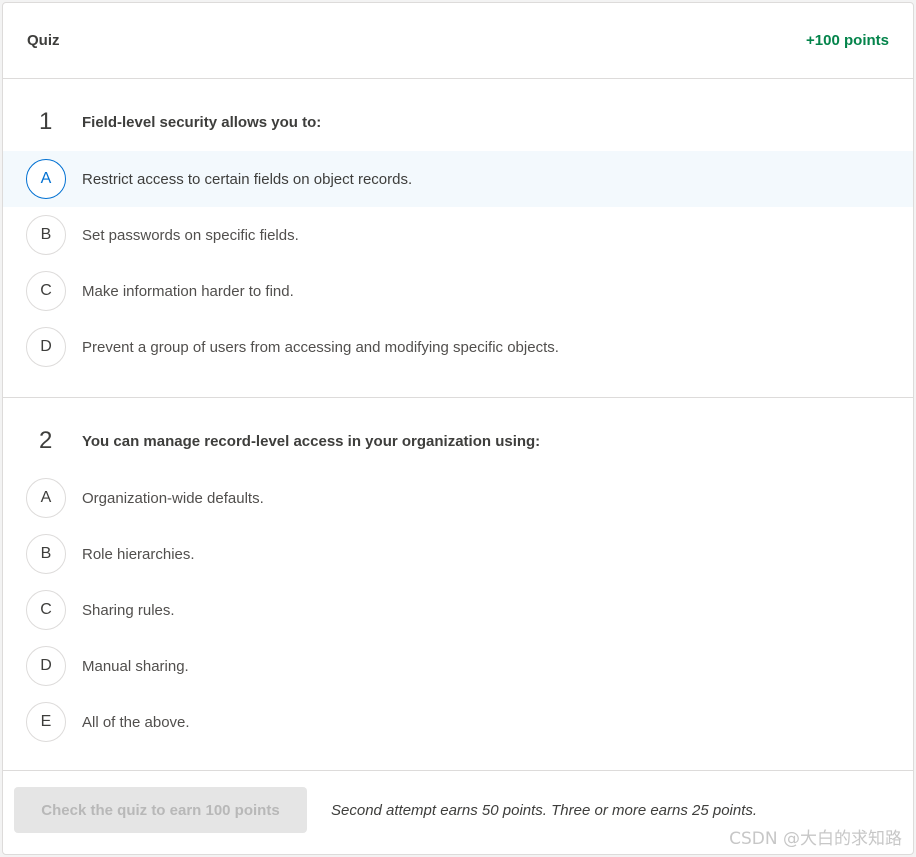  What do you see at coordinates (458, 291) in the screenshot?
I see `q1-option-c: C Make information harder to find.` at bounding box center [458, 291].